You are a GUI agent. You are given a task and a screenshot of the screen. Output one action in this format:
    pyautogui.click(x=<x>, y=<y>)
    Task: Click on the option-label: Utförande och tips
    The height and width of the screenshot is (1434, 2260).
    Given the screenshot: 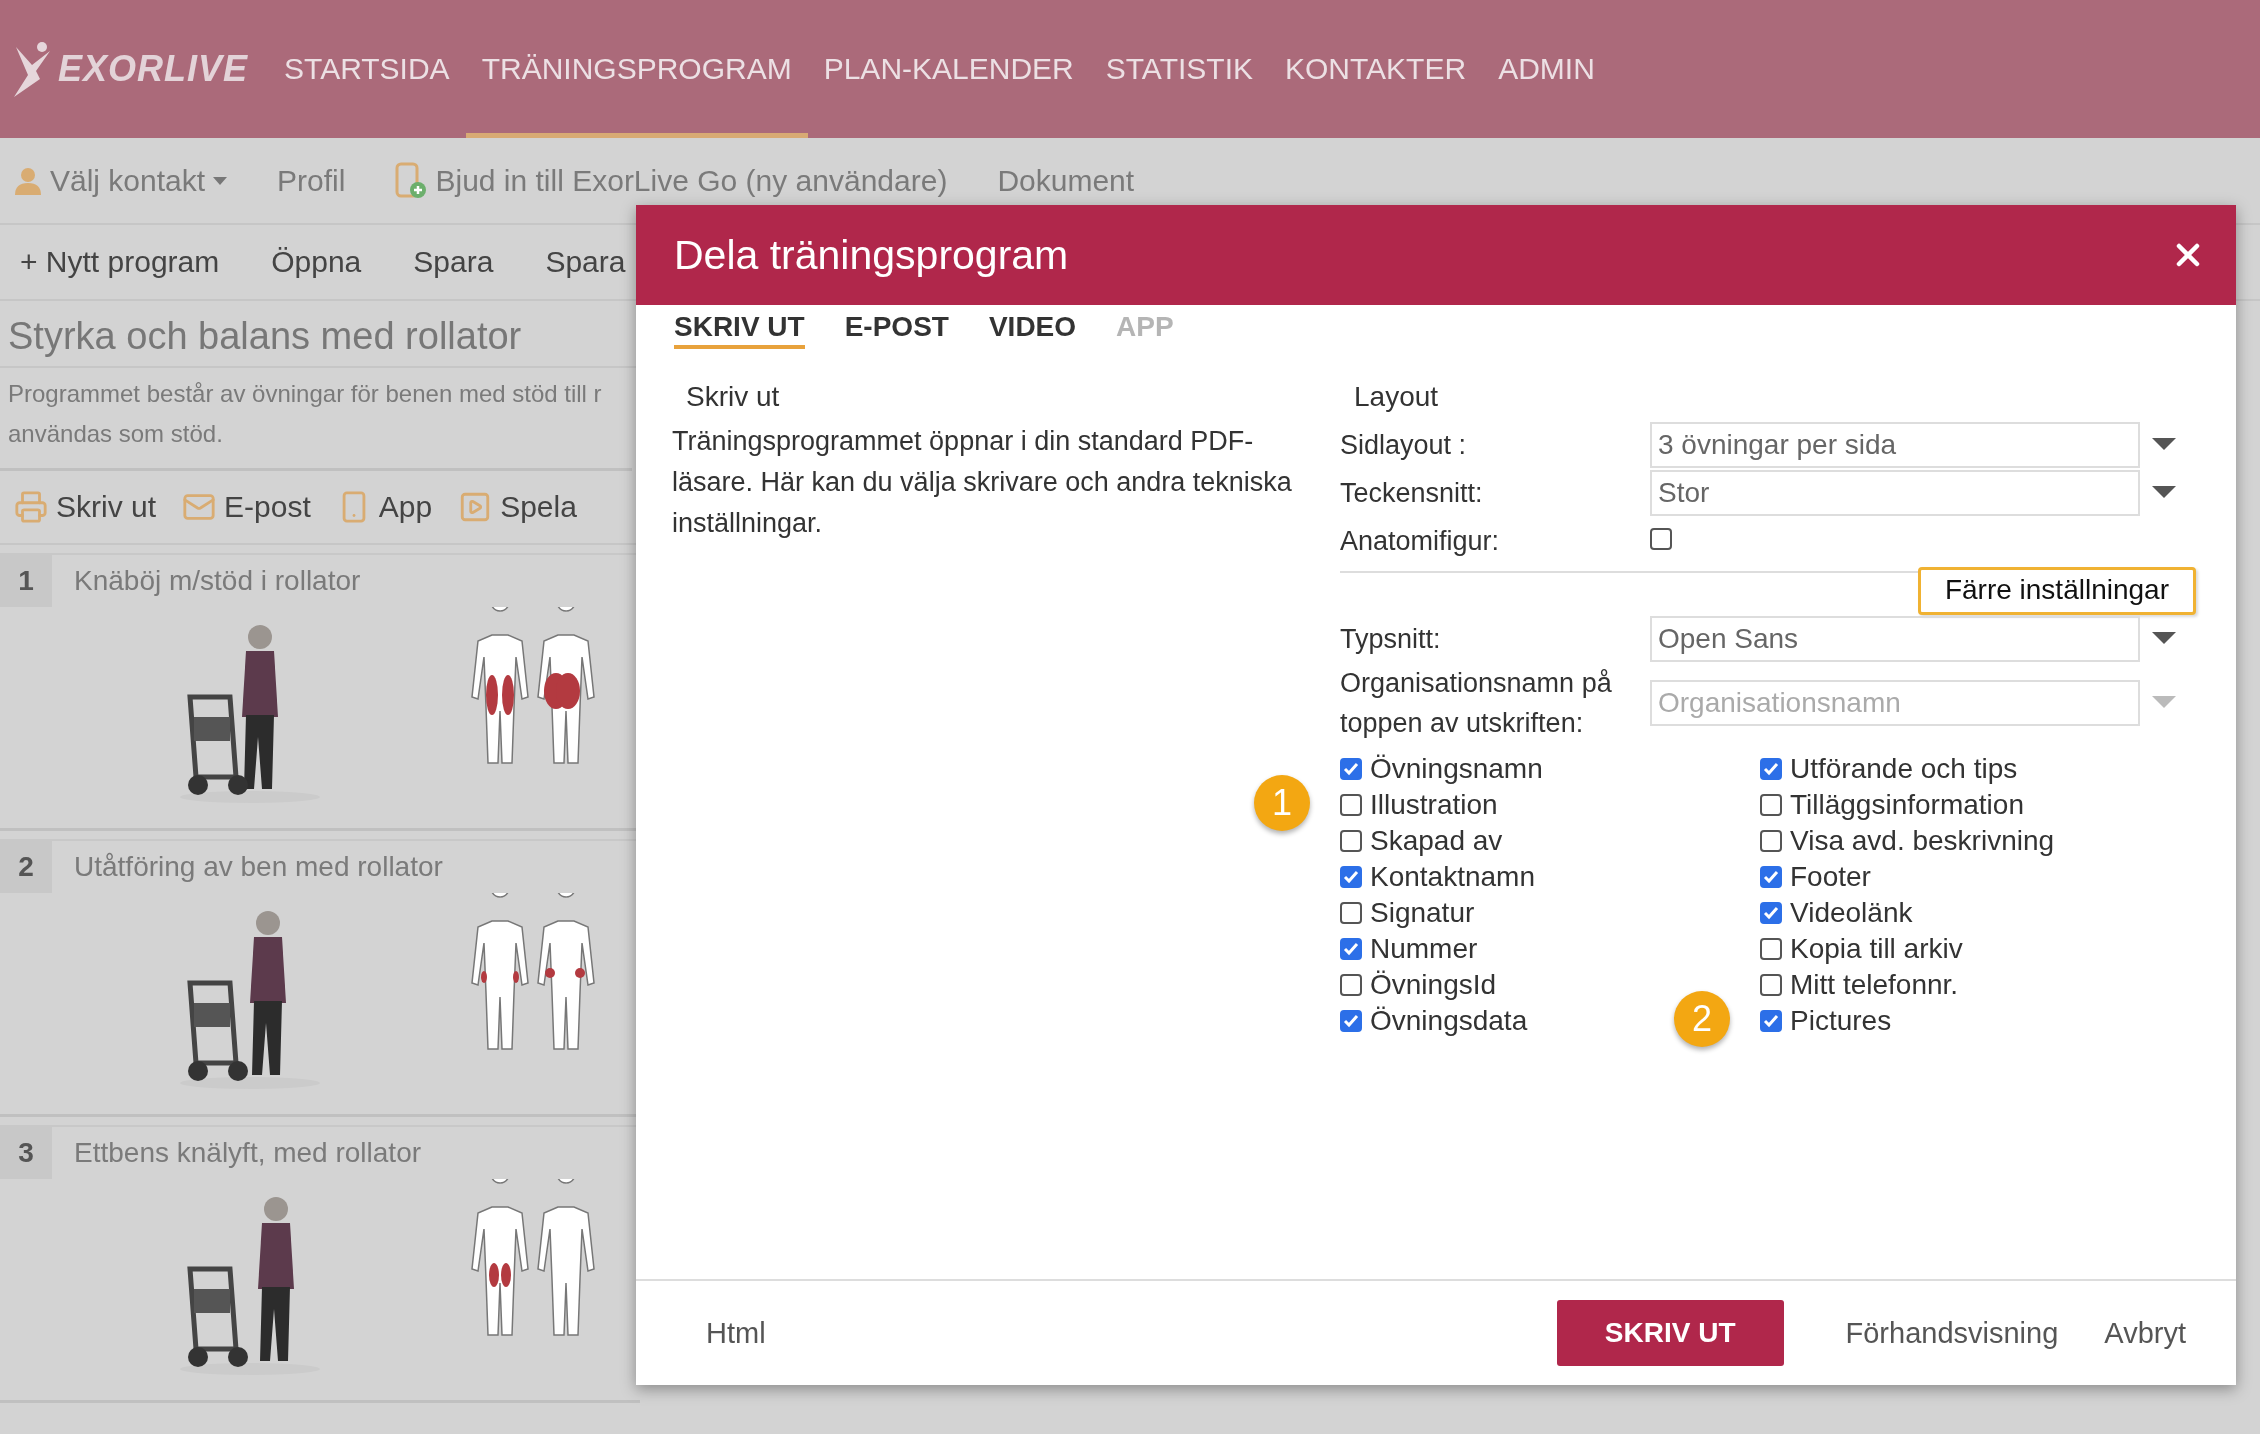 What is the action you would take?
    pyautogui.click(x=1904, y=769)
    